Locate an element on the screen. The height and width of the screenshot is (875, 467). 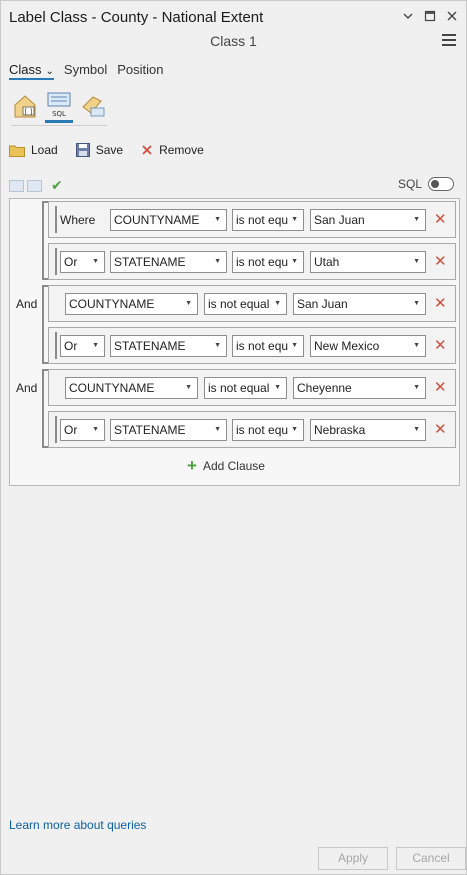
value-dropdown: Cheyenne ▼ is located at coordinates (359, 388).